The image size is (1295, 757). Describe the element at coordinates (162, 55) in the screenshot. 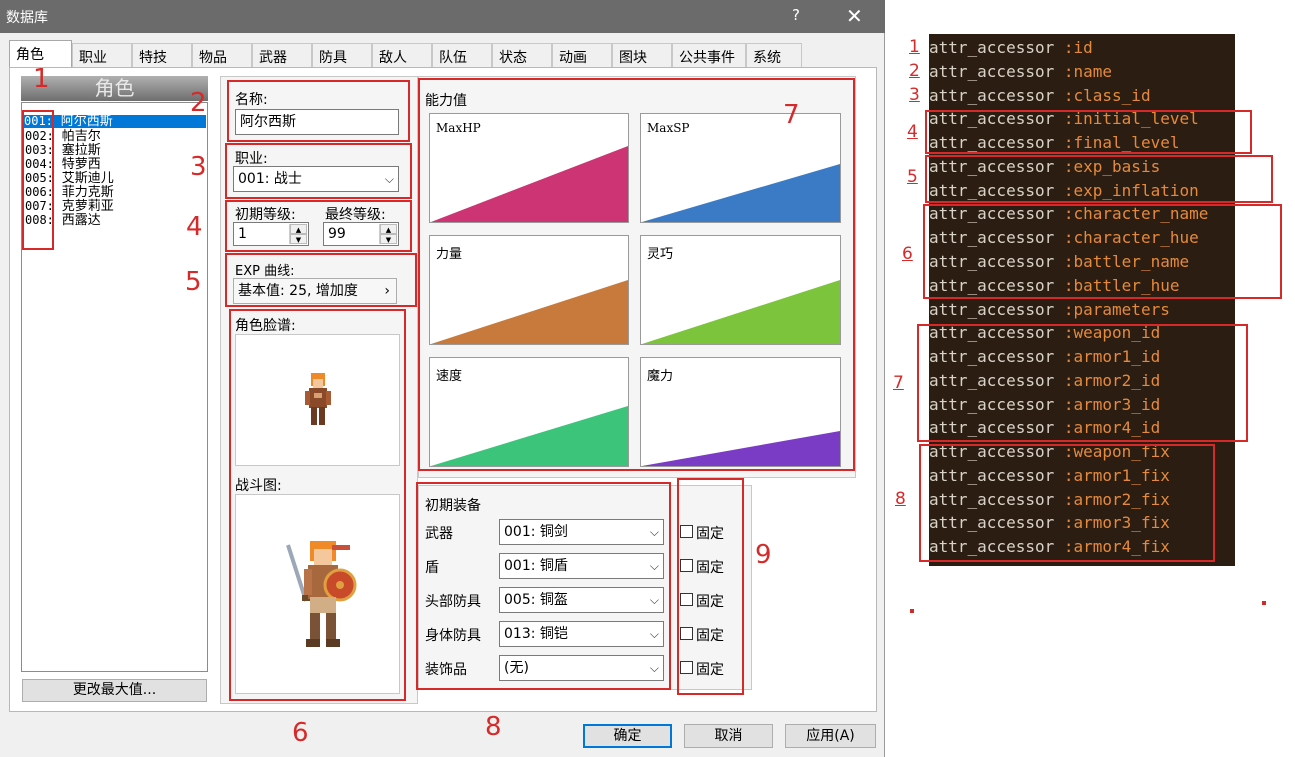

I see `tab-skills: 特技` at that location.